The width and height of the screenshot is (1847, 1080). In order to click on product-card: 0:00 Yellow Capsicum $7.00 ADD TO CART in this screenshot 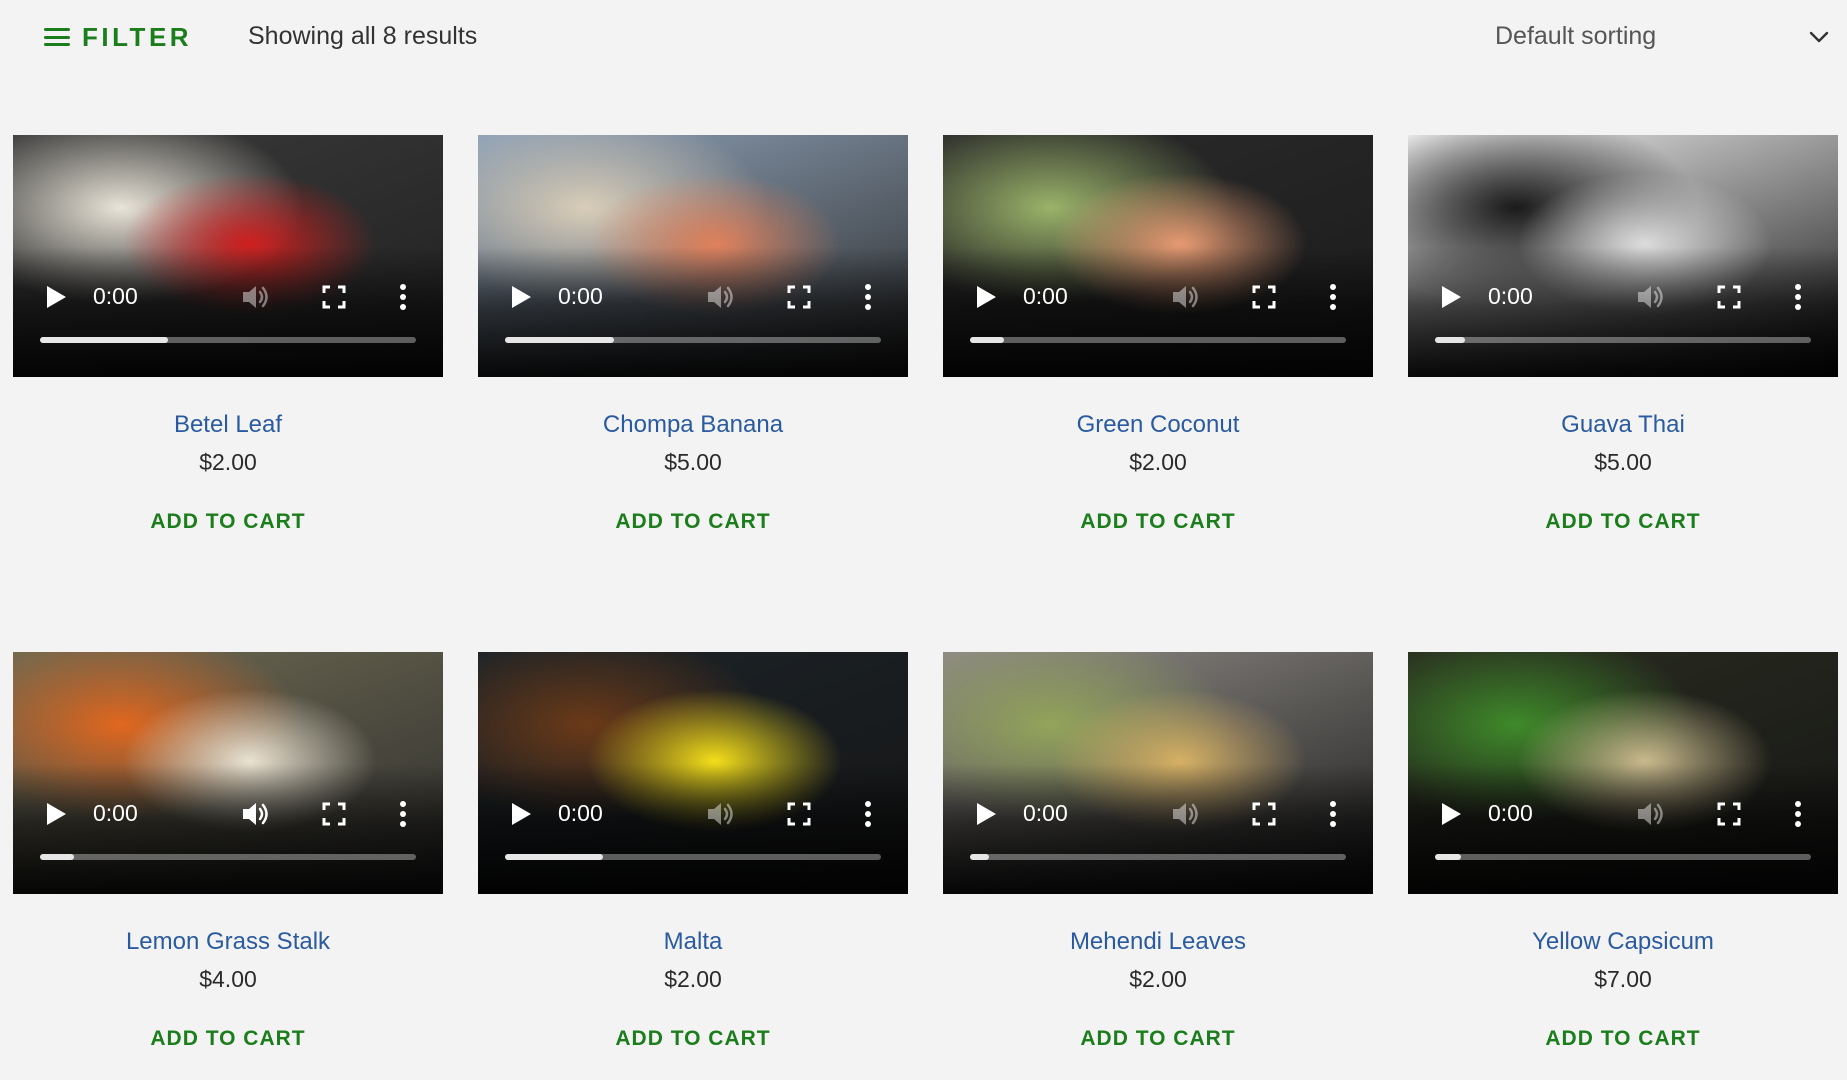, I will do `click(1623, 866)`.